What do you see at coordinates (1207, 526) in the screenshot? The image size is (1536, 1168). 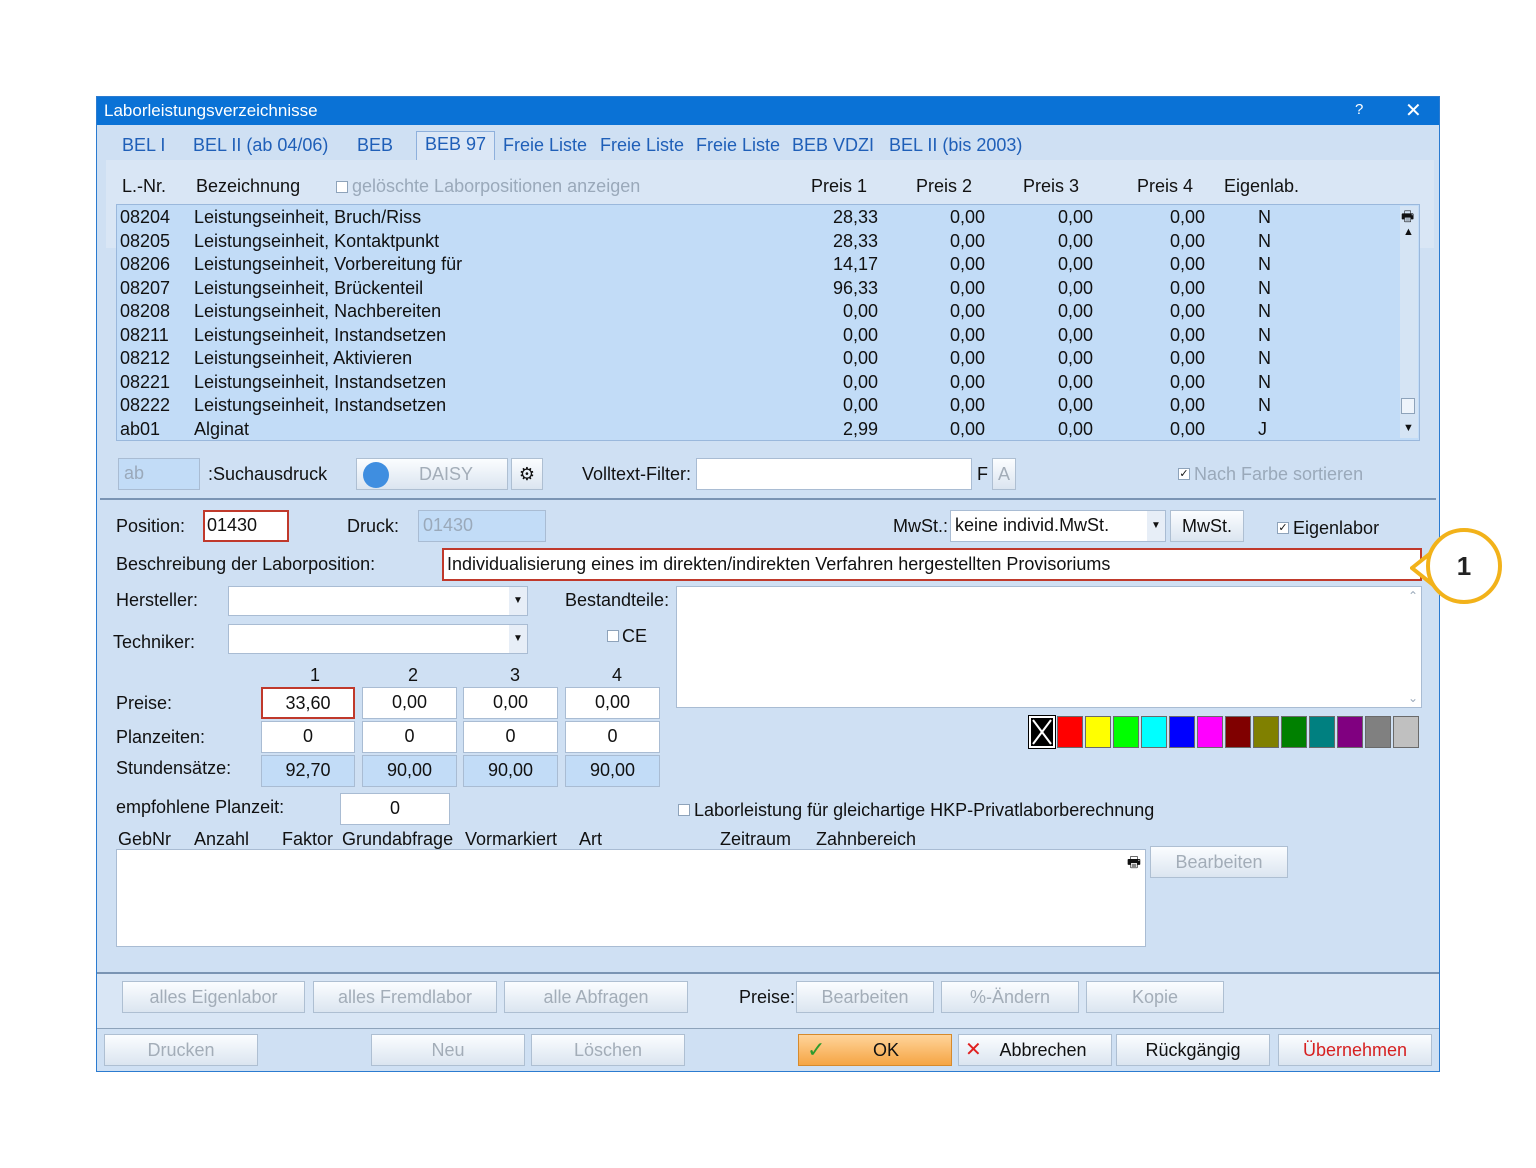 I see `mwst-button: MwSt.` at bounding box center [1207, 526].